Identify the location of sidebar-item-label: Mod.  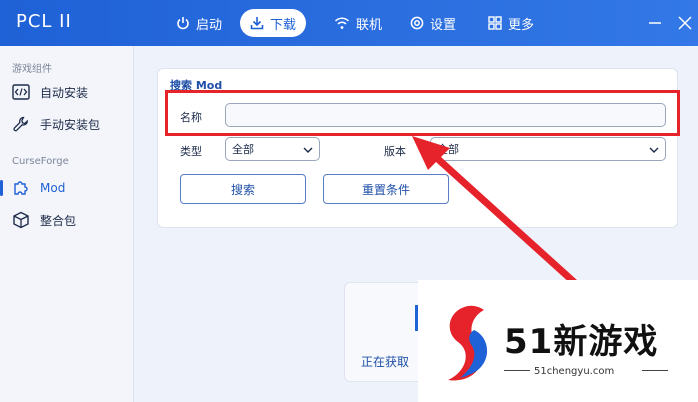
(53, 188).